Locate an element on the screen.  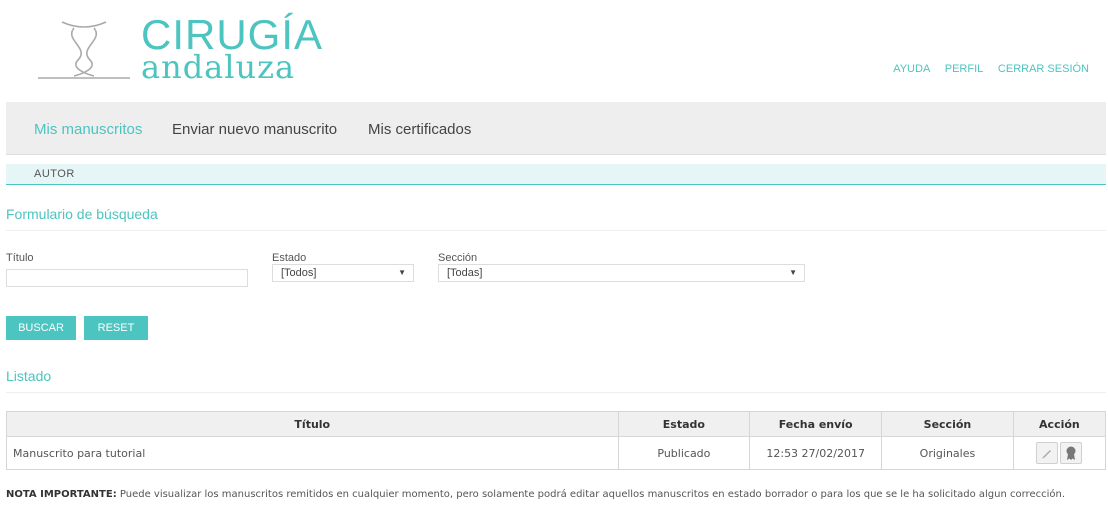
cell-accion is located at coordinates (1059, 453).